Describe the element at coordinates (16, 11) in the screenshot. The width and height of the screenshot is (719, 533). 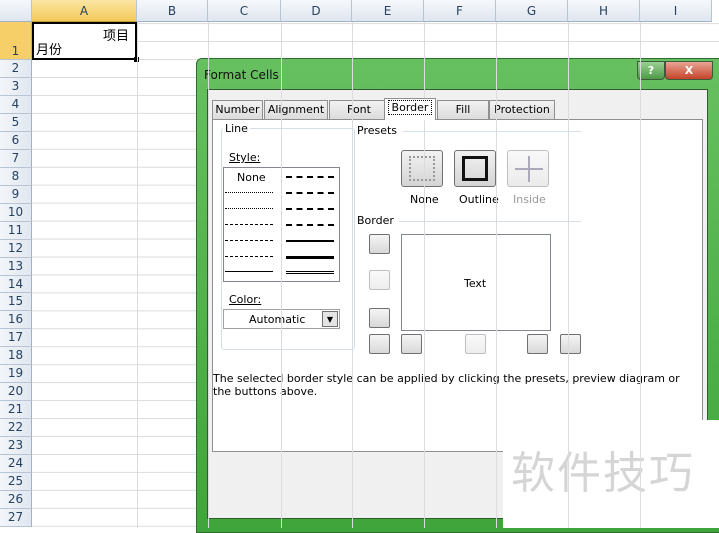
I see `select-all-corner` at that location.